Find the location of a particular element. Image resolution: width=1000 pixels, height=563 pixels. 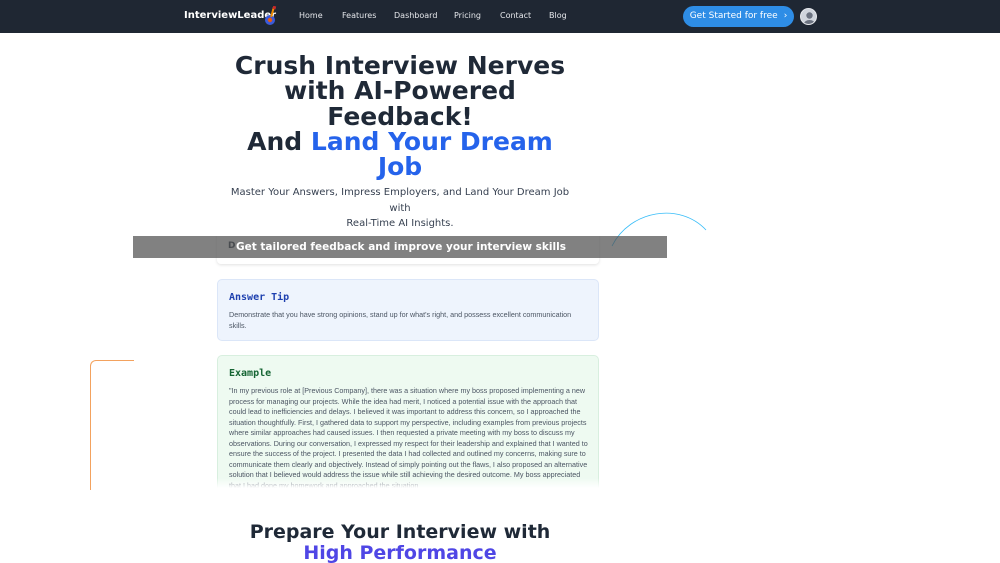

hero-title-line-5-accent: Job is located at coordinates (400, 167).